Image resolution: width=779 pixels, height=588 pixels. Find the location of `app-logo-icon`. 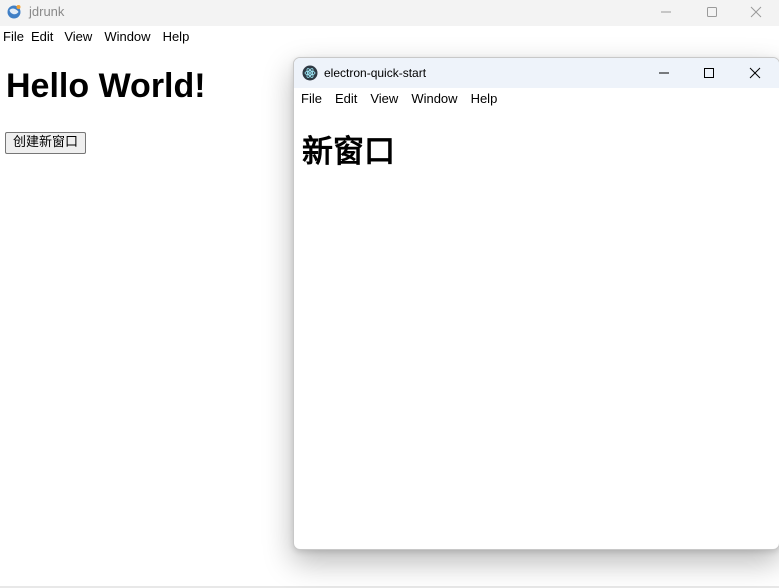

app-logo-icon is located at coordinates (14, 12).